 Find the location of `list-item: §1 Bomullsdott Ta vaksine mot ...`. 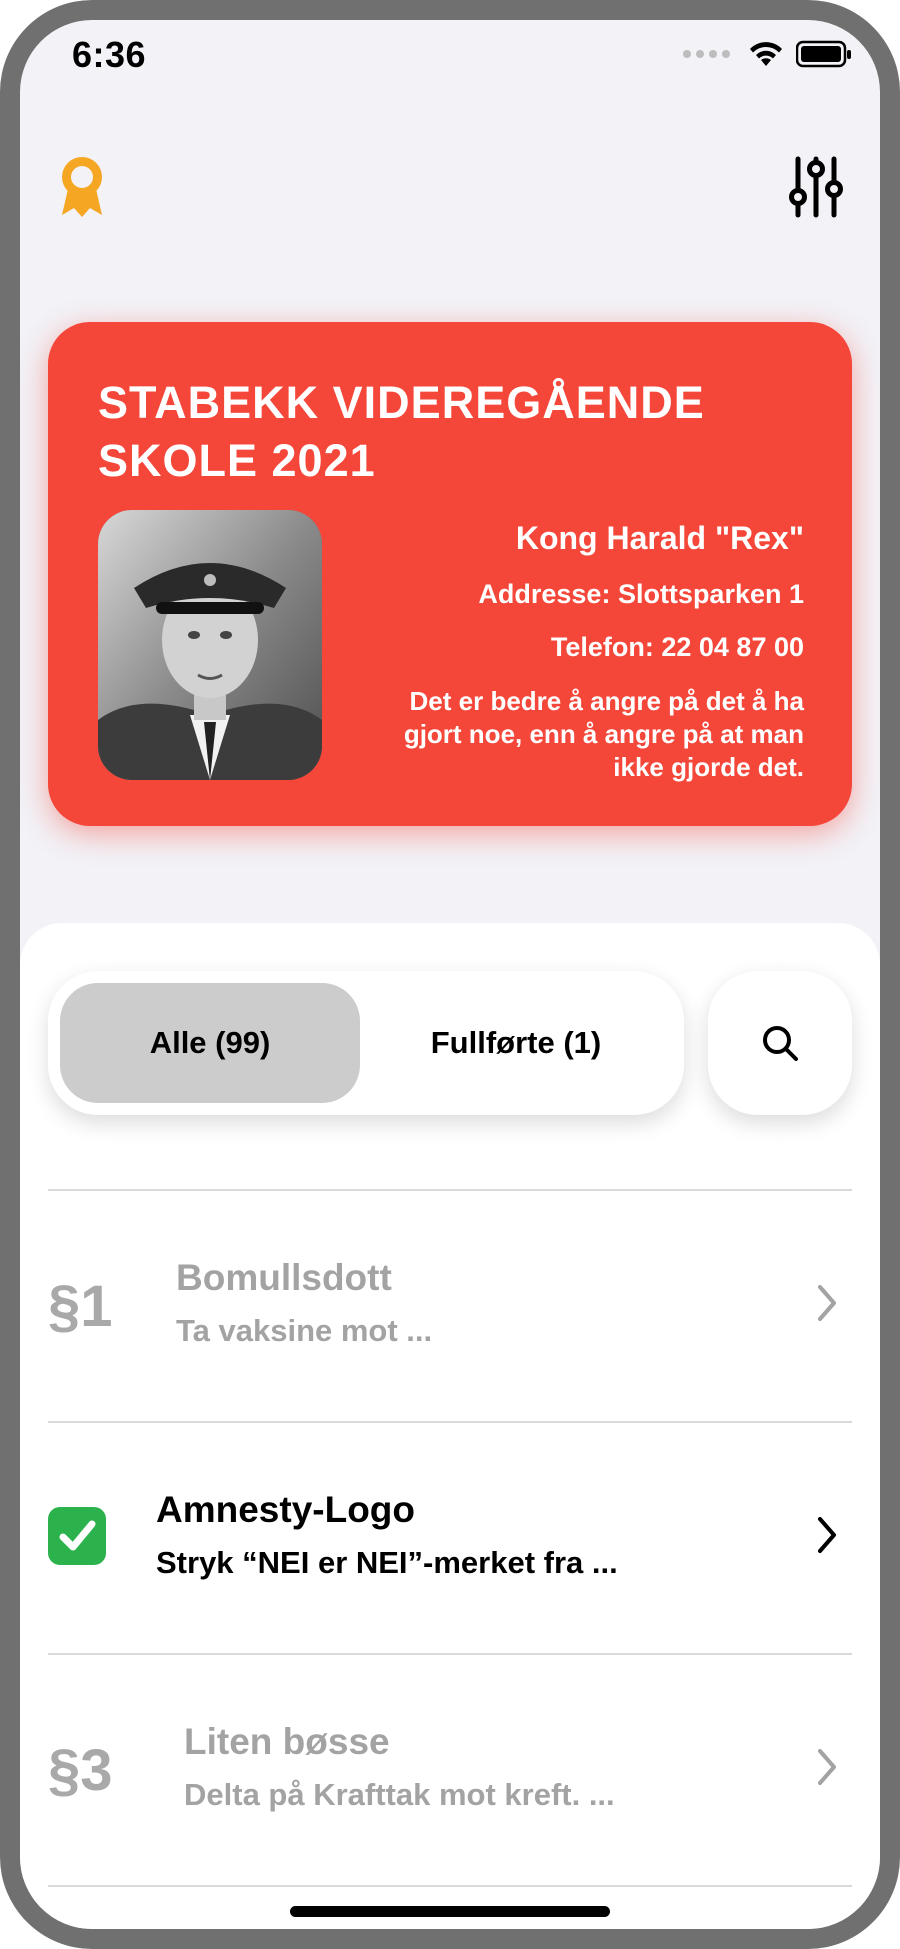

list-item: §1 Bomullsdott Ta vaksine mot ... is located at coordinates (450, 1306).